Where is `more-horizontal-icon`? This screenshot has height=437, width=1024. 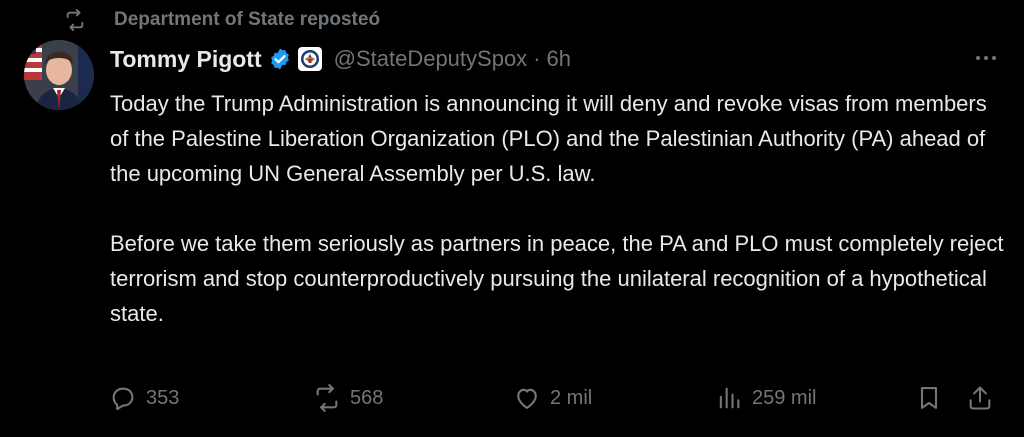
more-horizontal-icon is located at coordinates (986, 58).